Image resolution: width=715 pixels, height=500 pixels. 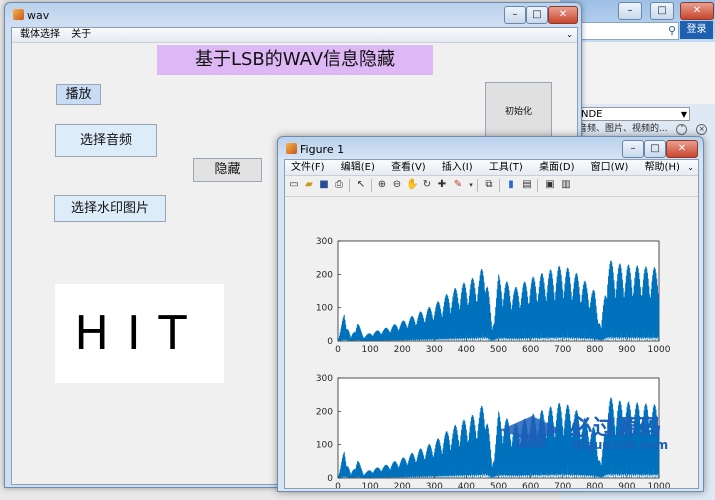 I want to click on pan-icon: ✋, so click(x=412, y=185).